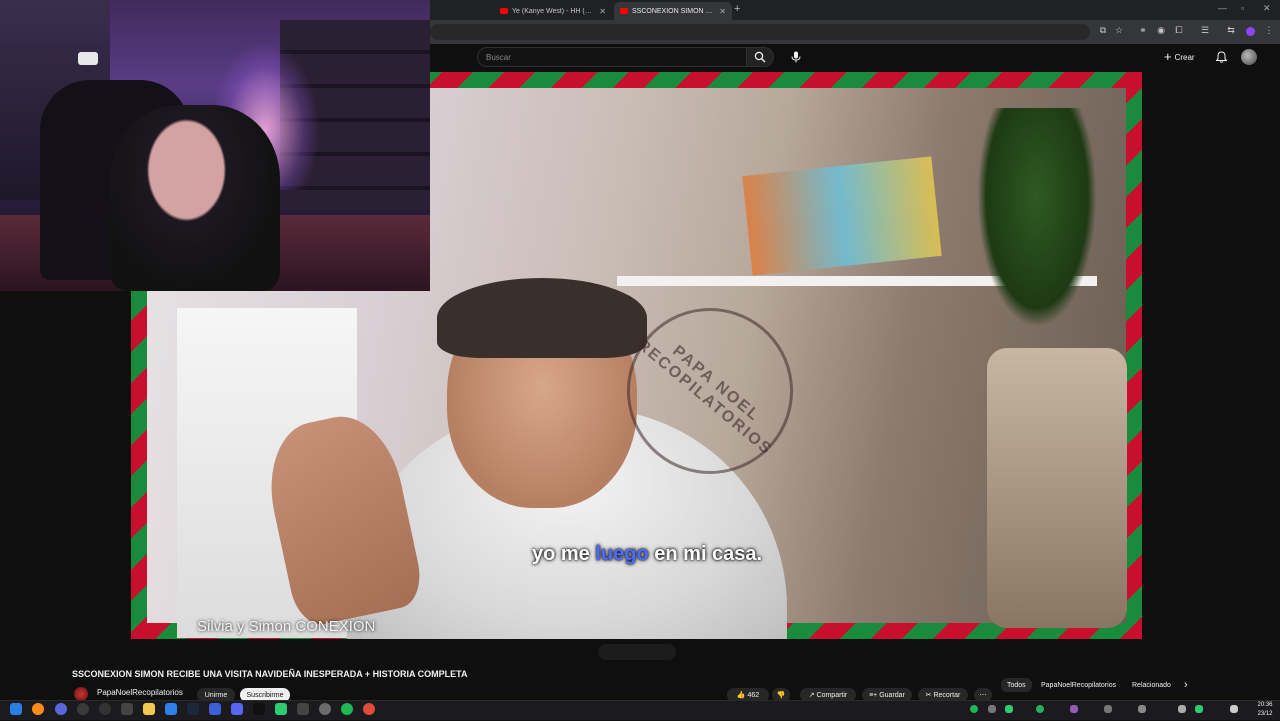 This screenshot has width=1280, height=721. What do you see at coordinates (1119, 31) in the screenshot?
I see `bookmark-star-icon: ☆` at bounding box center [1119, 31].